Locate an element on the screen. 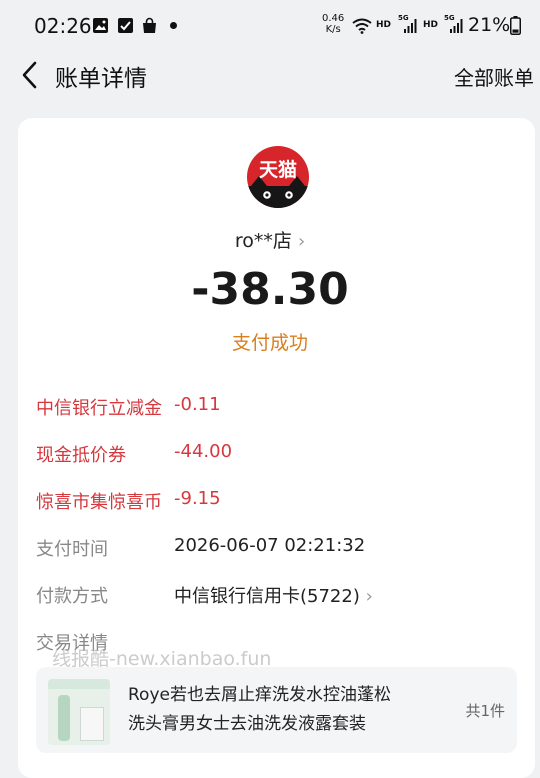  status-bar: 02:26 0.46 K/s HD 5G HD 5G 21% is located at coordinates (270, 25).